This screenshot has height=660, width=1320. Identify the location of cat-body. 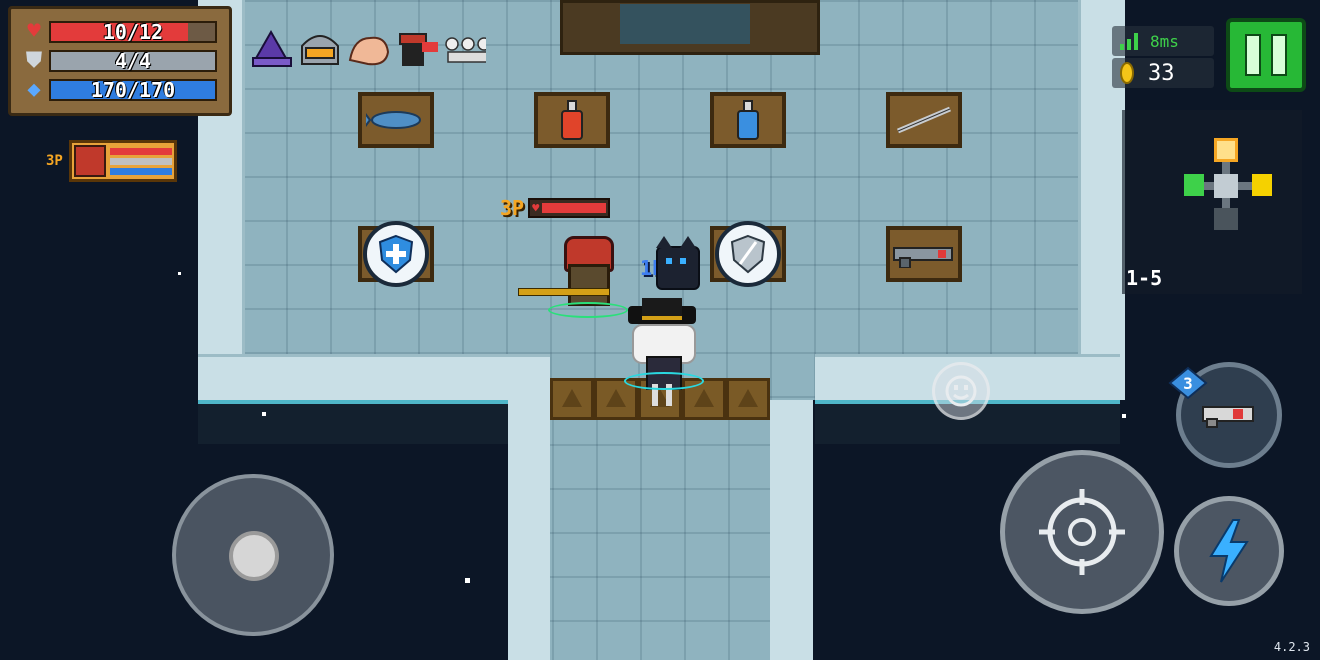
(678, 268).